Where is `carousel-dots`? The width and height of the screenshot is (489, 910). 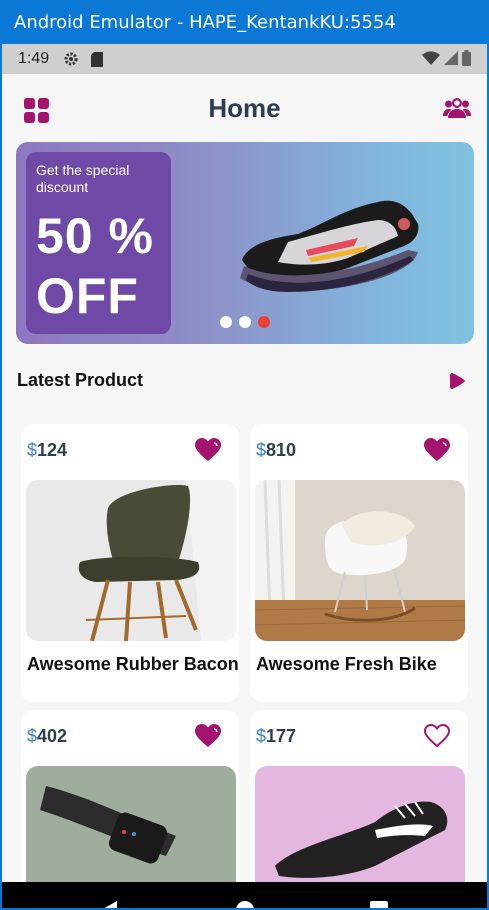
carousel-dots is located at coordinates (245, 322).